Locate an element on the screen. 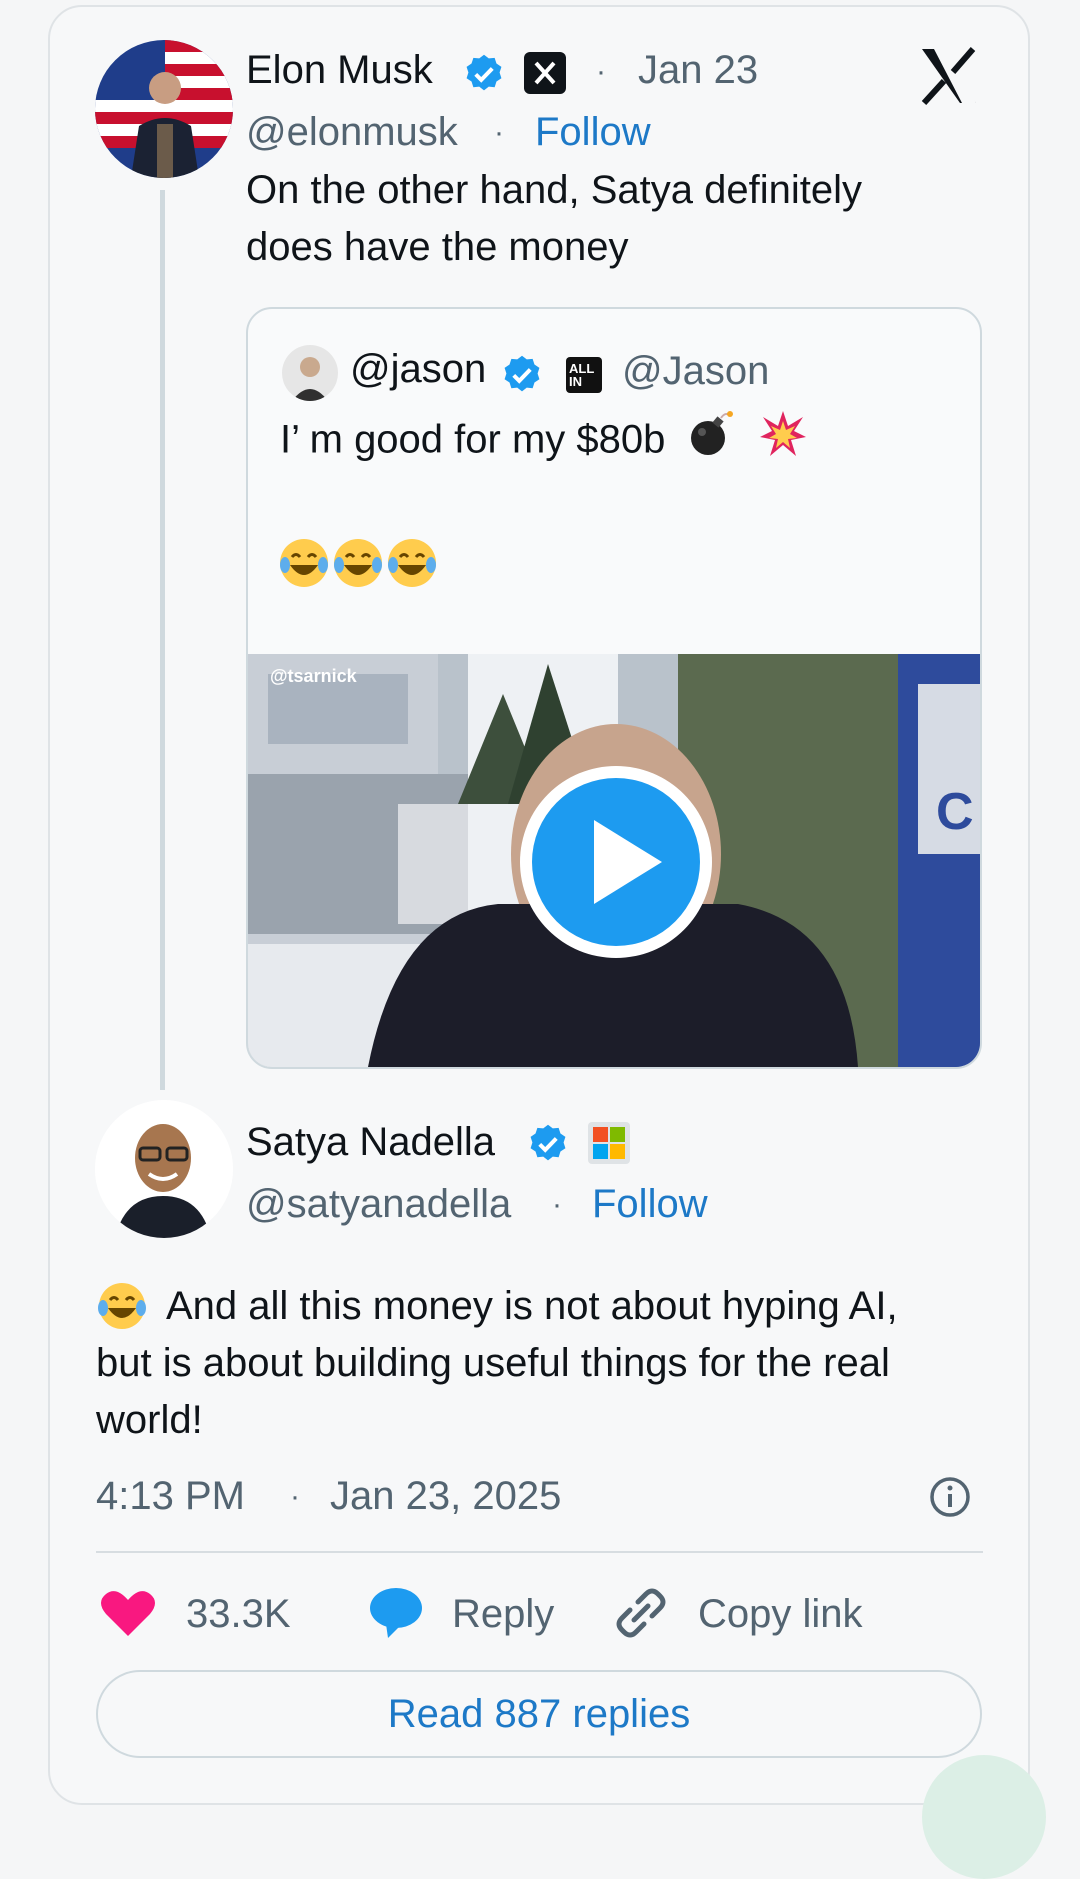 Image resolution: width=1080 pixels, height=1879 pixels. x-logo-icon is located at coordinates (949, 76).